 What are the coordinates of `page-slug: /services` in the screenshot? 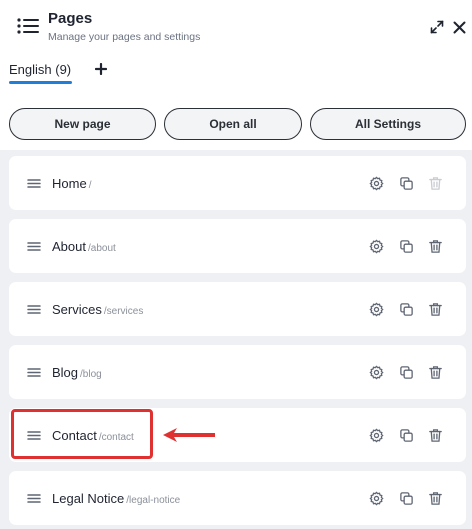 It's located at (123, 311).